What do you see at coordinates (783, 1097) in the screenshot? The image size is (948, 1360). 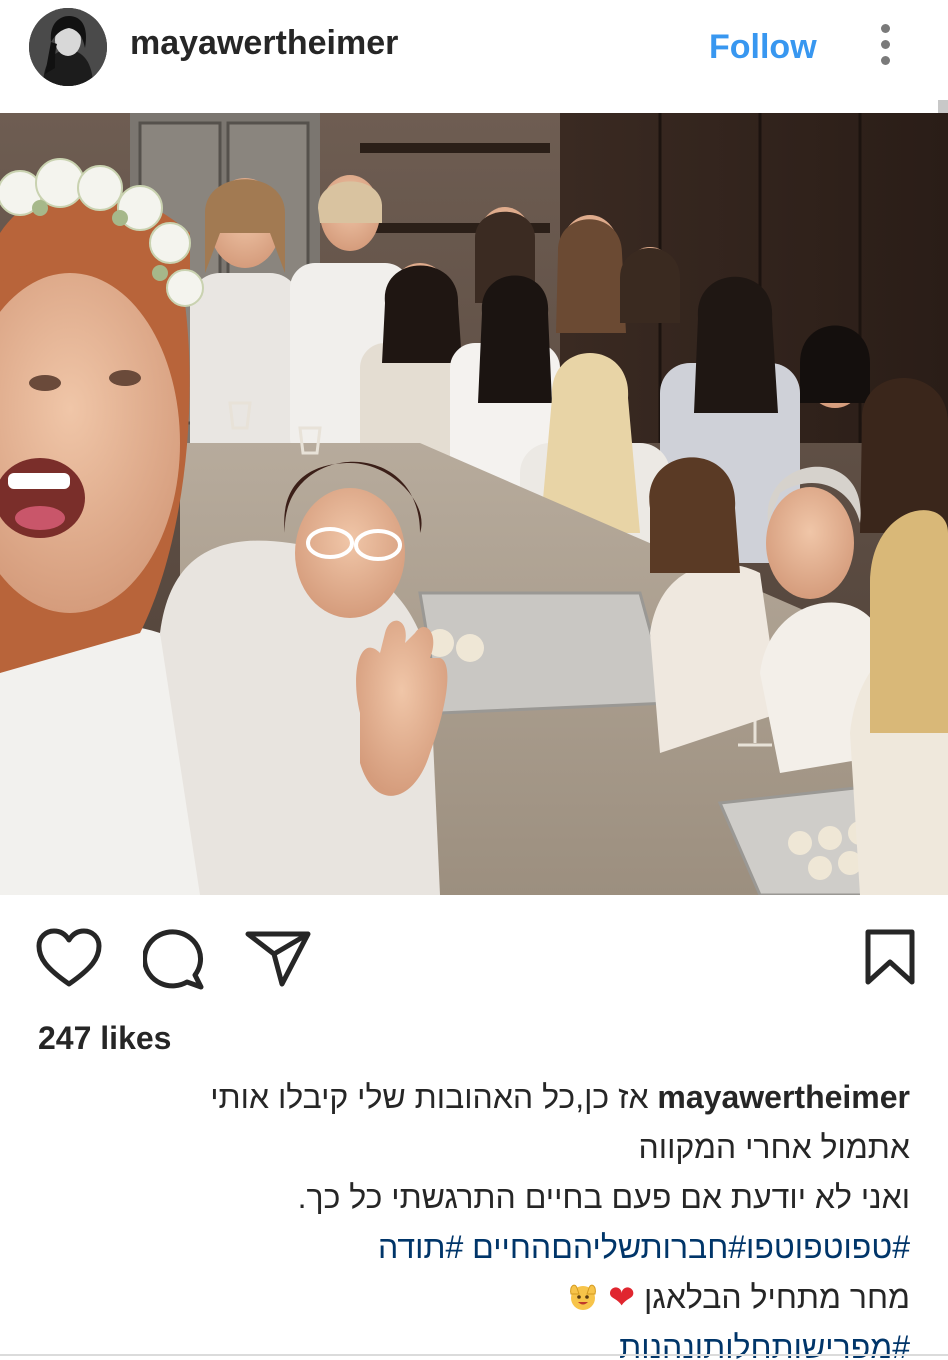 I see `caption-username: mayawertheimer` at bounding box center [783, 1097].